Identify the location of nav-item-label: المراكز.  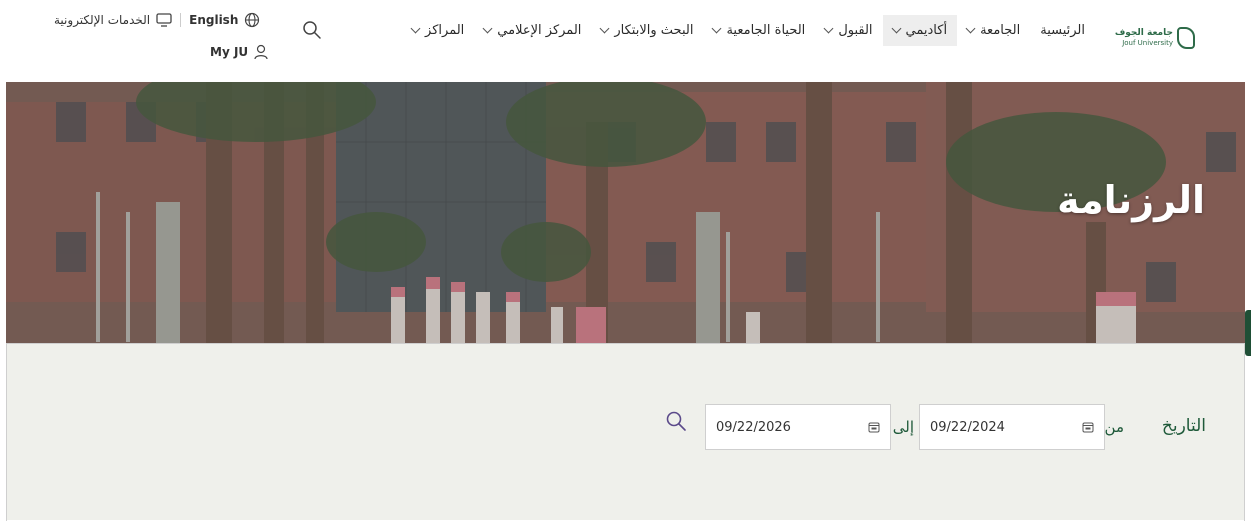
(445, 30).